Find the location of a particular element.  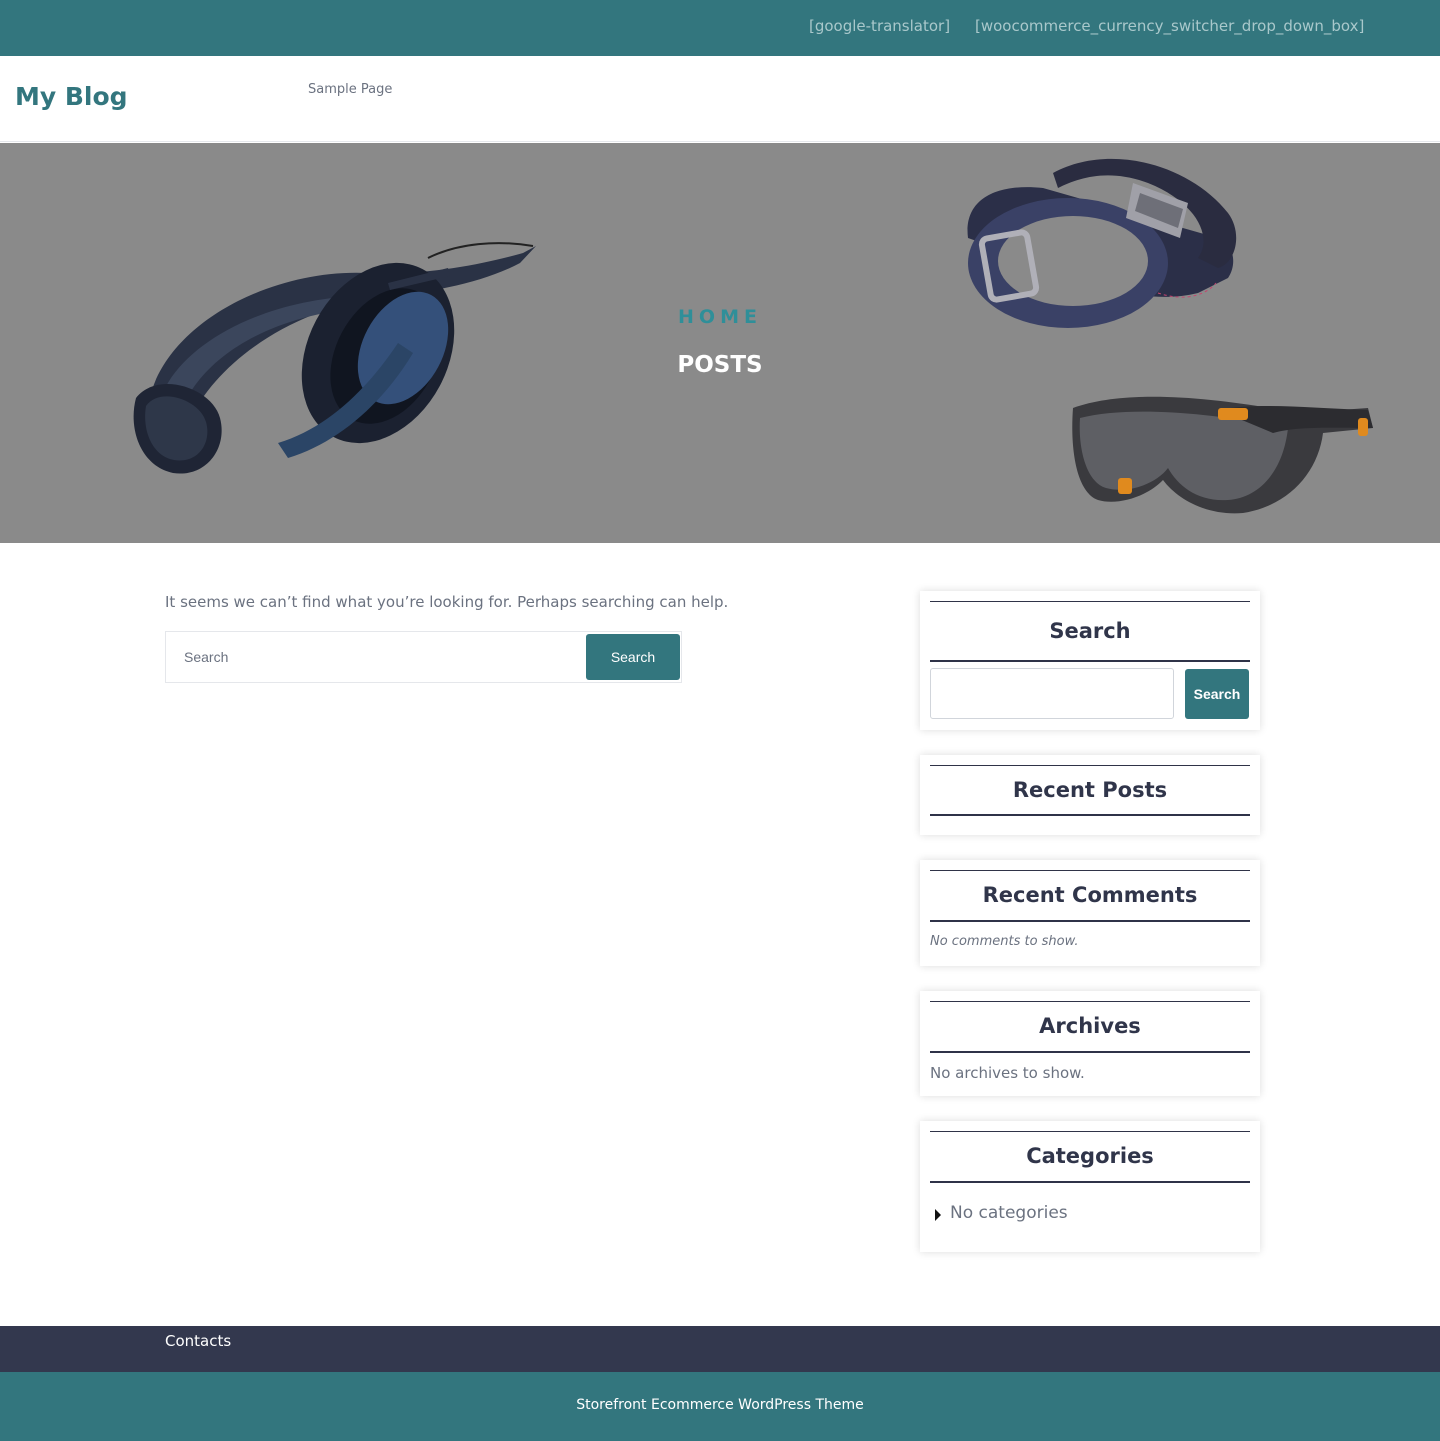

main-search-form: Search is located at coordinates (423, 657).